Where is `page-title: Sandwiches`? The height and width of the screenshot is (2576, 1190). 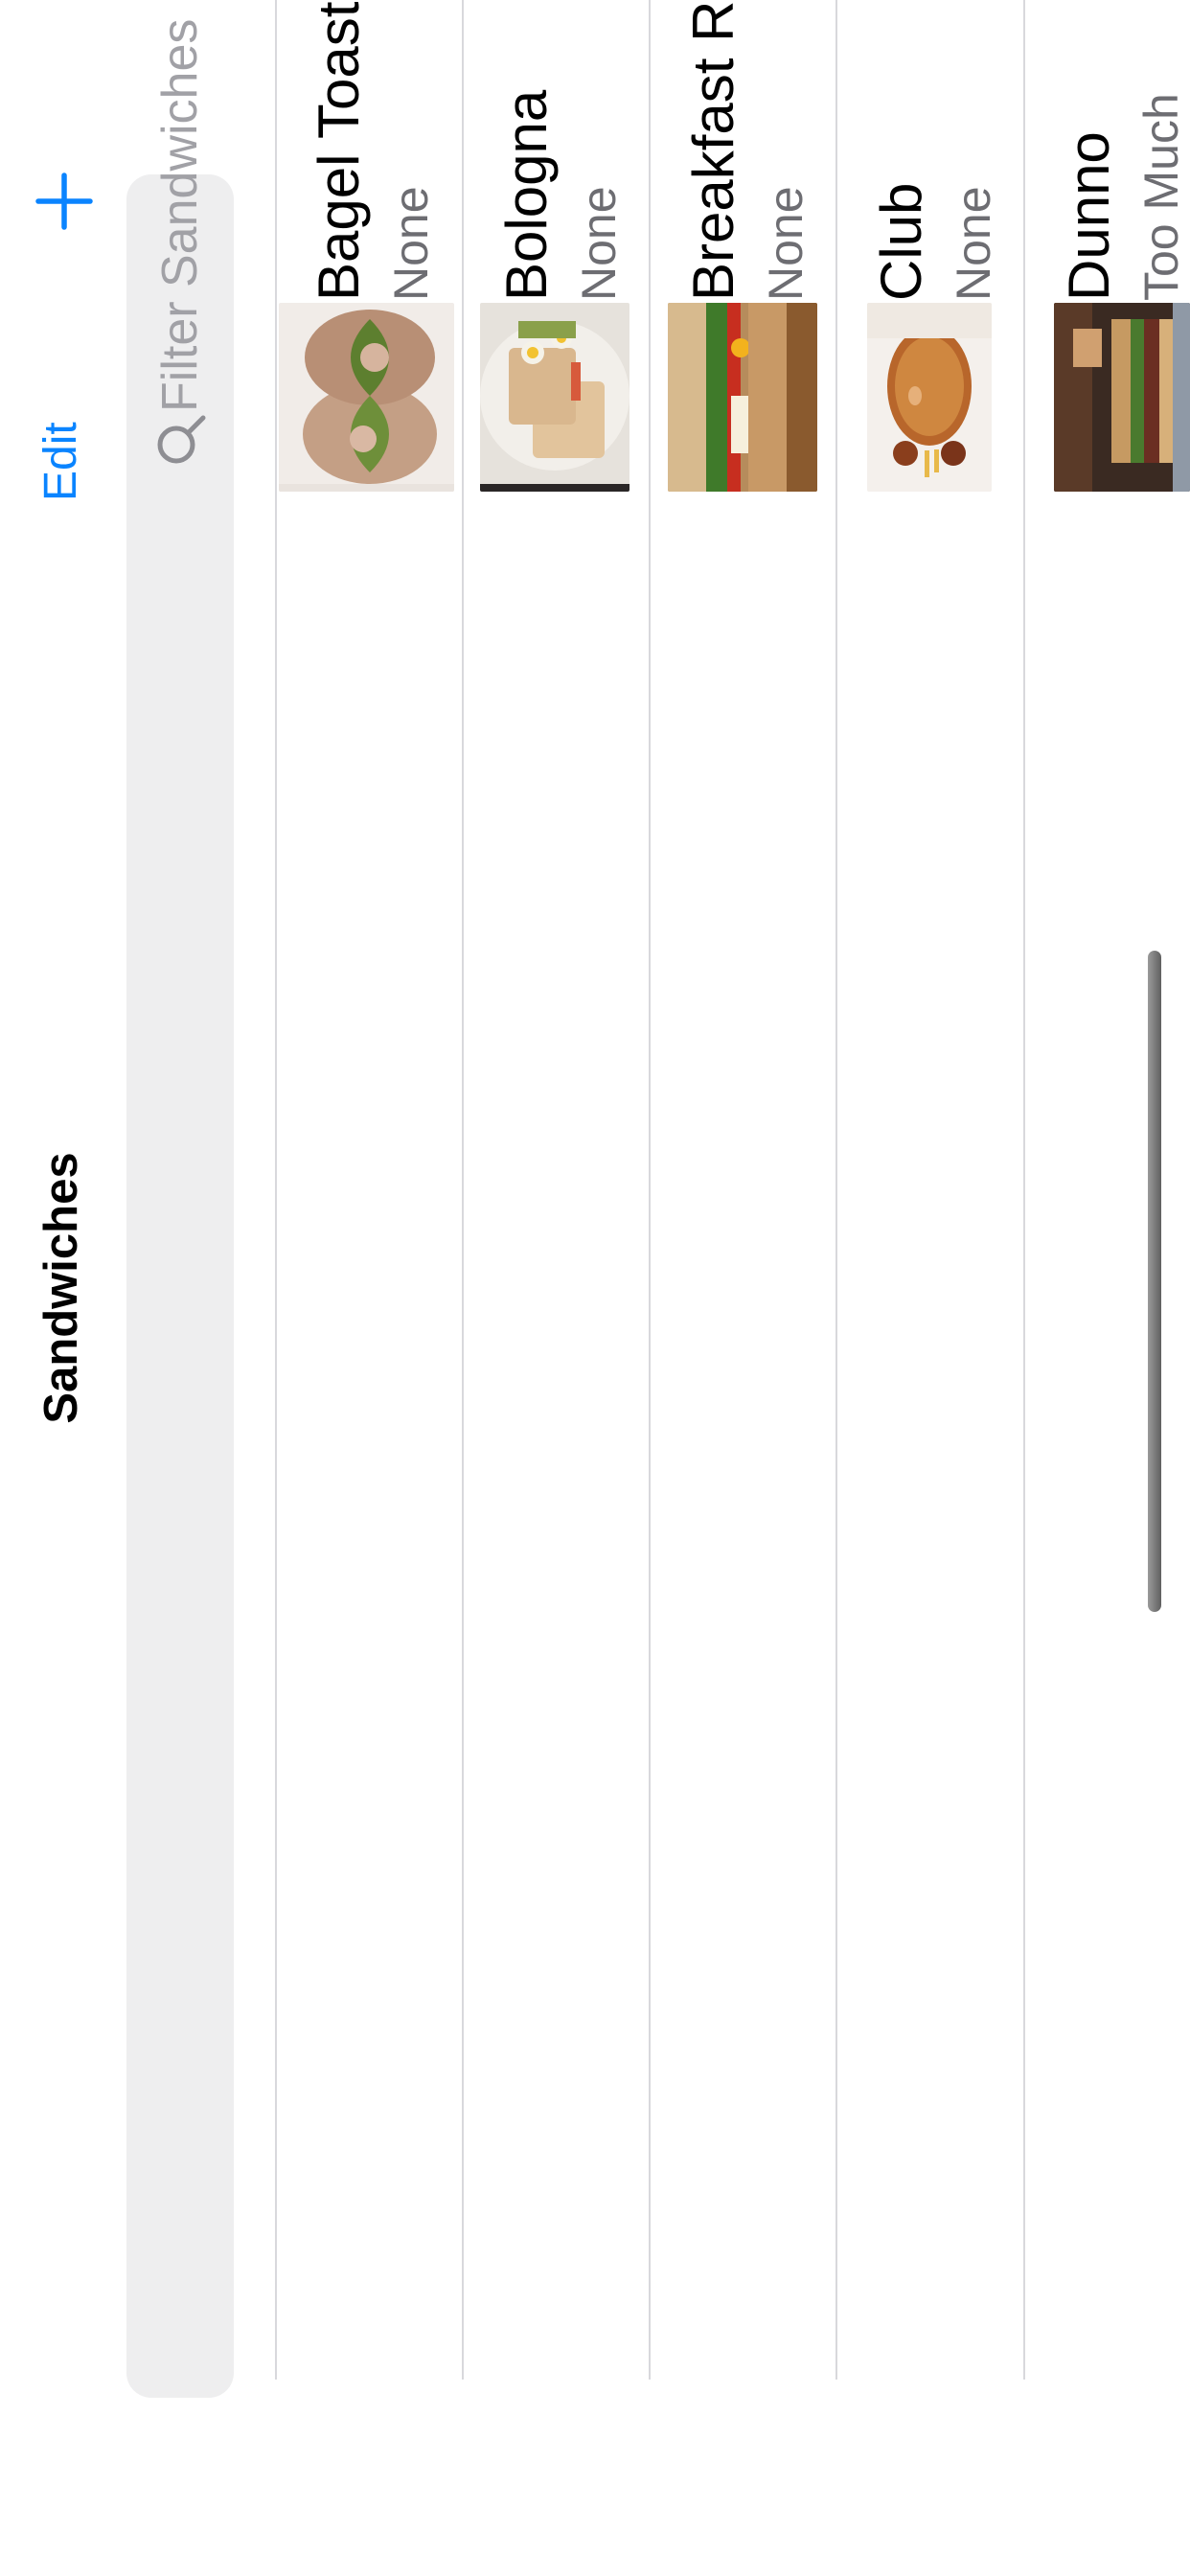
page-title: Sandwiches is located at coordinates (61, 1288).